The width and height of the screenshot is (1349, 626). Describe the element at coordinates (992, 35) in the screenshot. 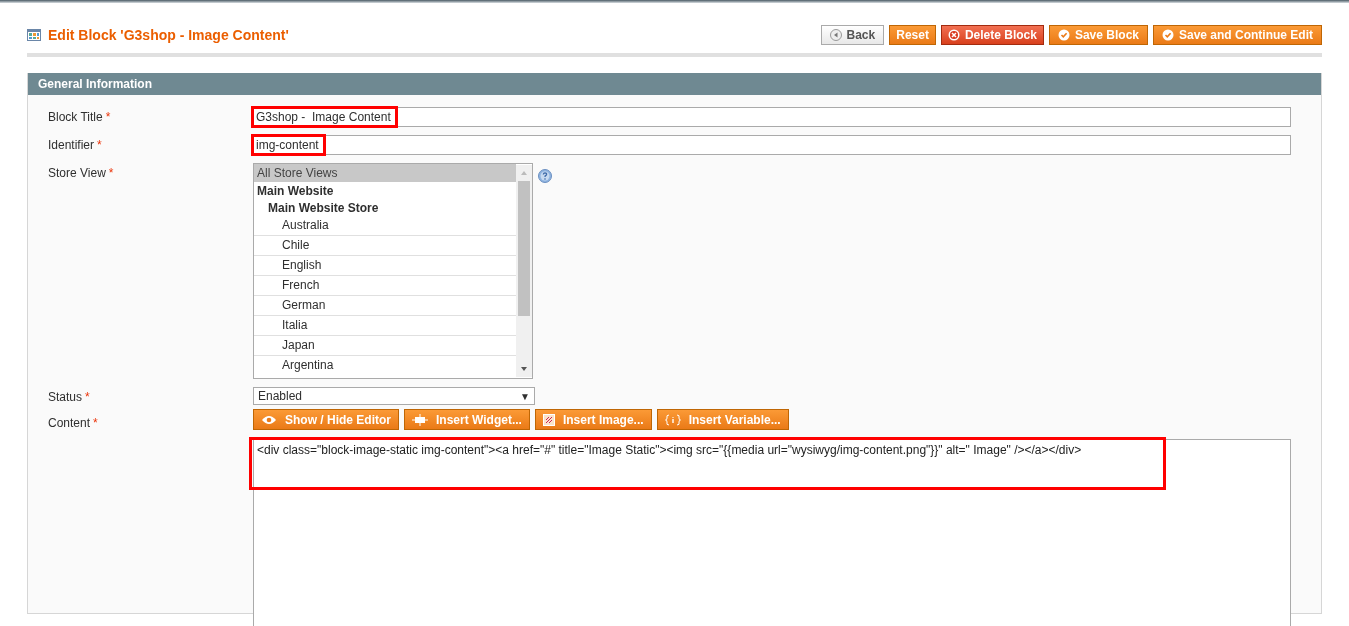

I see `action-button: Delete Block` at that location.